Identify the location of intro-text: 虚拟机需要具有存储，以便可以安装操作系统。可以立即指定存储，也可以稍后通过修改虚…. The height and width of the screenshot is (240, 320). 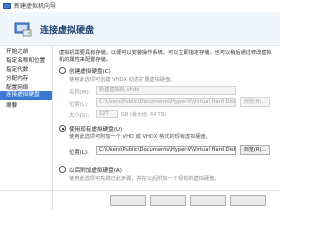
(165, 56).